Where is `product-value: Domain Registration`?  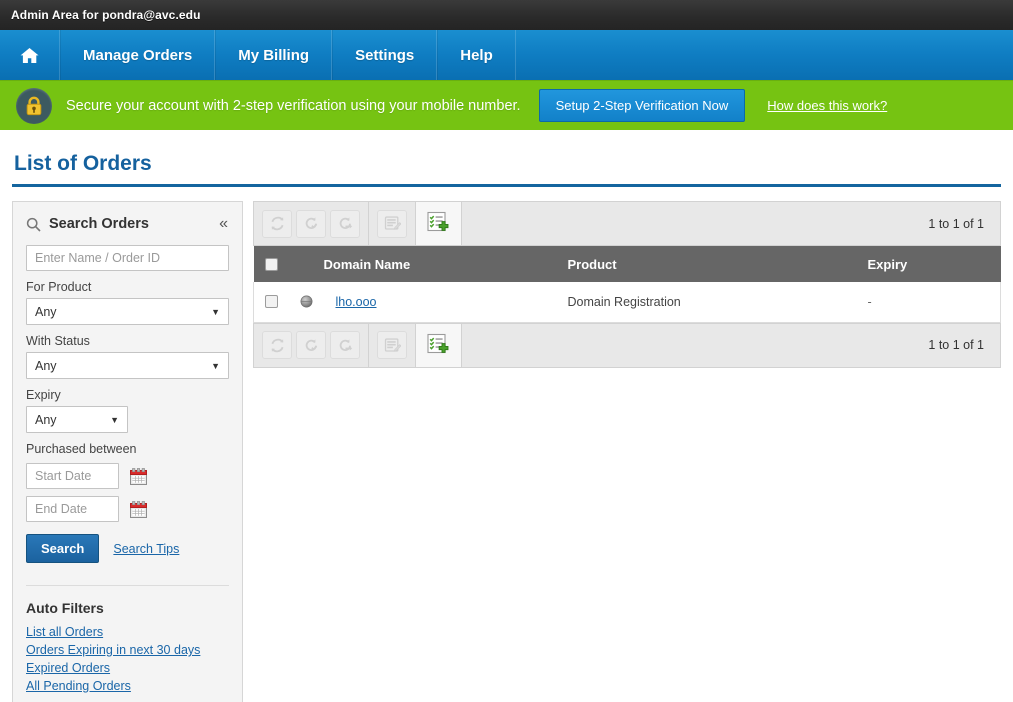
product-value: Domain Registration is located at coordinates (624, 301).